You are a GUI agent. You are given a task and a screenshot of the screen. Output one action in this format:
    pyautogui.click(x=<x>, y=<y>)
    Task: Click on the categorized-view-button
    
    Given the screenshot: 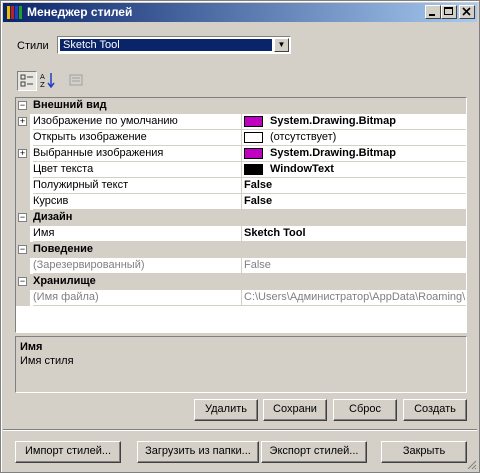 What is the action you would take?
    pyautogui.click(x=27, y=81)
    